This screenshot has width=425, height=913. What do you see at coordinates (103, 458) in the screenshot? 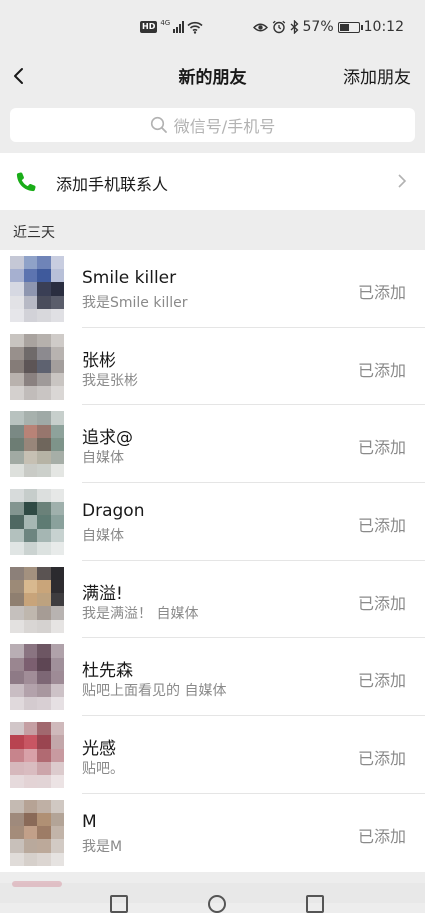
I see `friend-message: 自媒体` at bounding box center [103, 458].